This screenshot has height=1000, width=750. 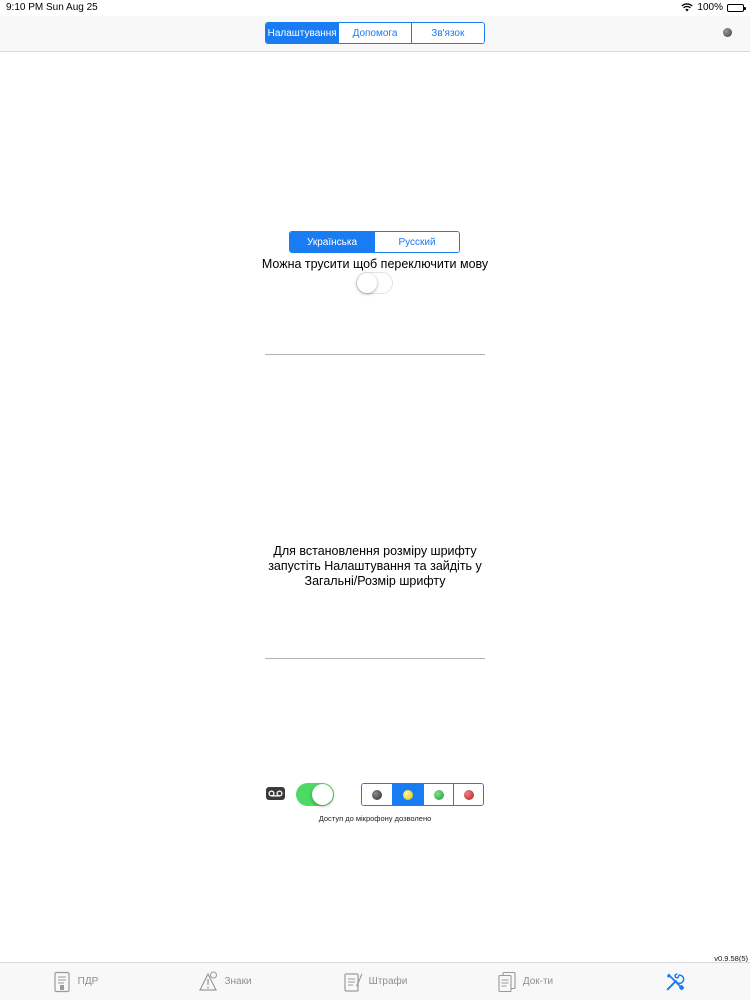 What do you see at coordinates (736, 7) in the screenshot?
I see `battery-icon` at bounding box center [736, 7].